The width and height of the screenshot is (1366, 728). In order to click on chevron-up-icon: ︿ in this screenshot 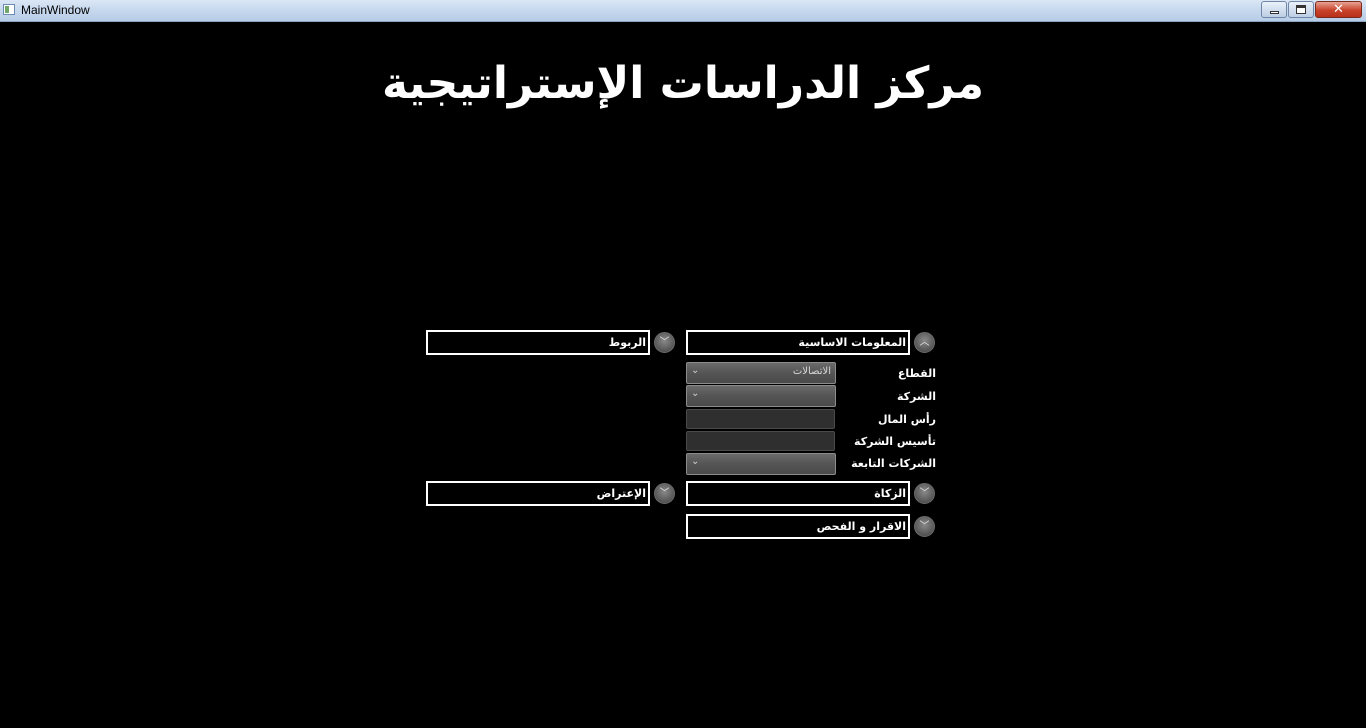, I will do `click(924, 342)`.